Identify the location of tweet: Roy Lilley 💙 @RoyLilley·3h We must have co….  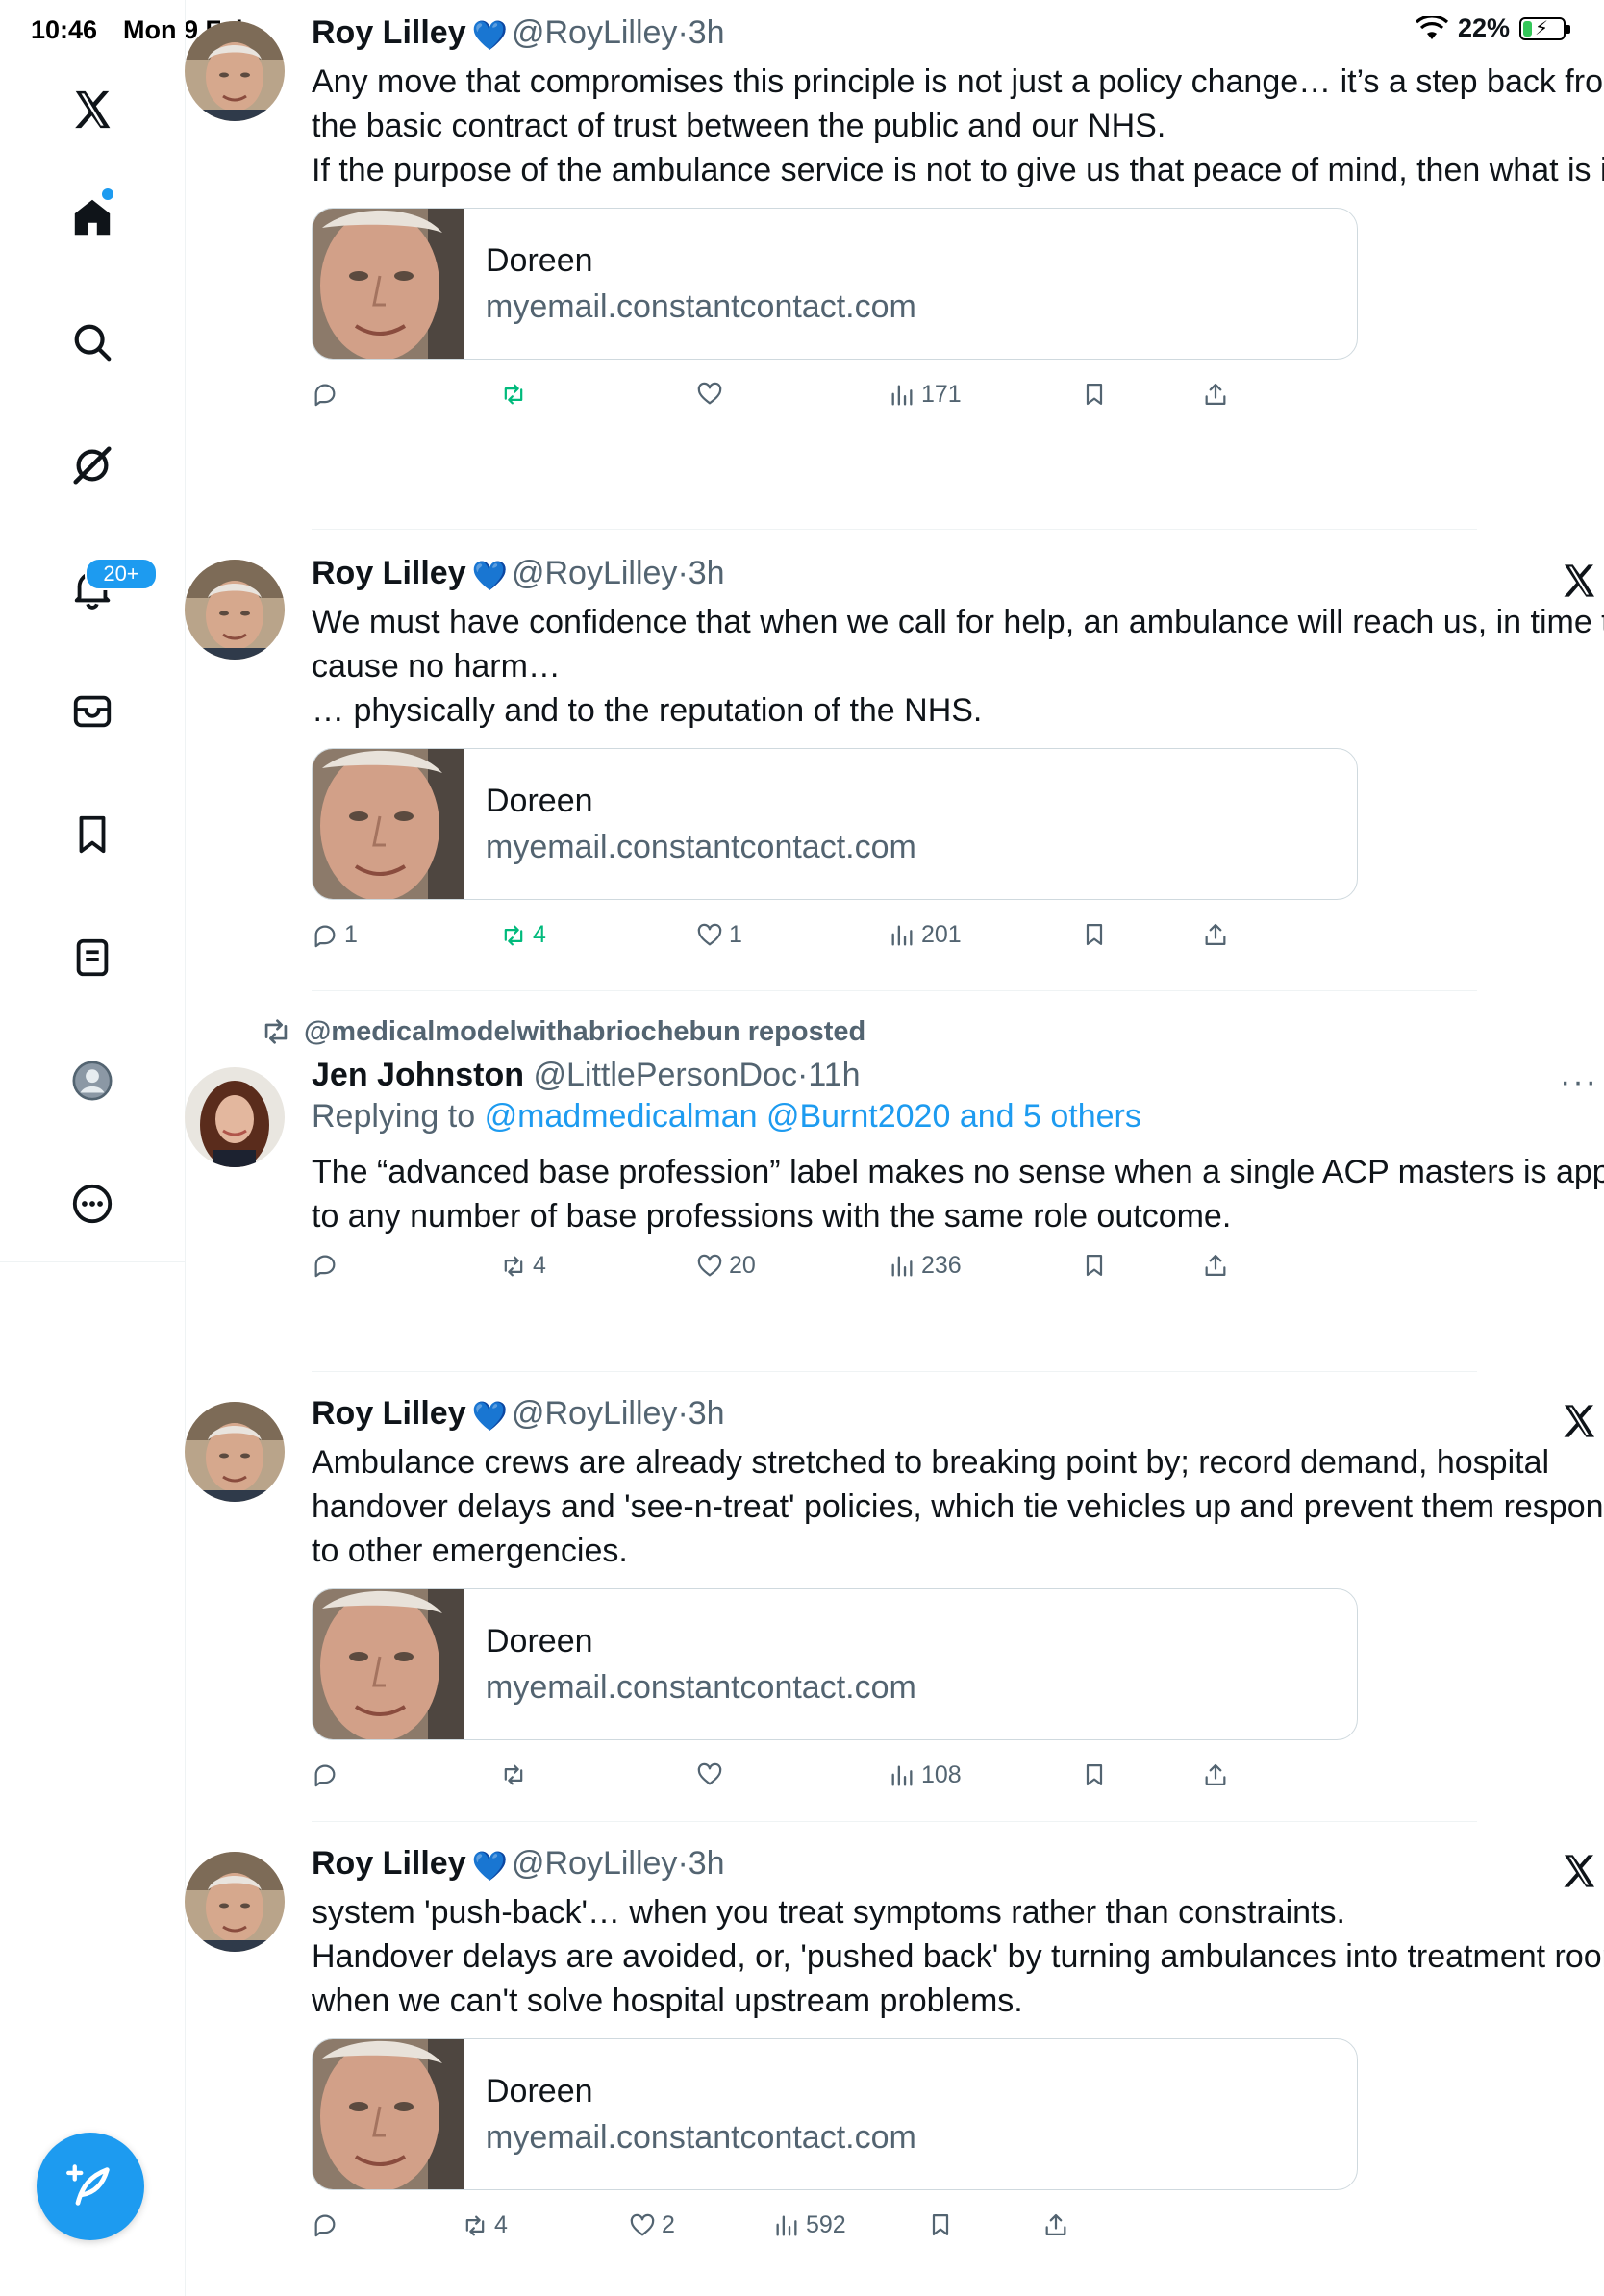
(958, 757).